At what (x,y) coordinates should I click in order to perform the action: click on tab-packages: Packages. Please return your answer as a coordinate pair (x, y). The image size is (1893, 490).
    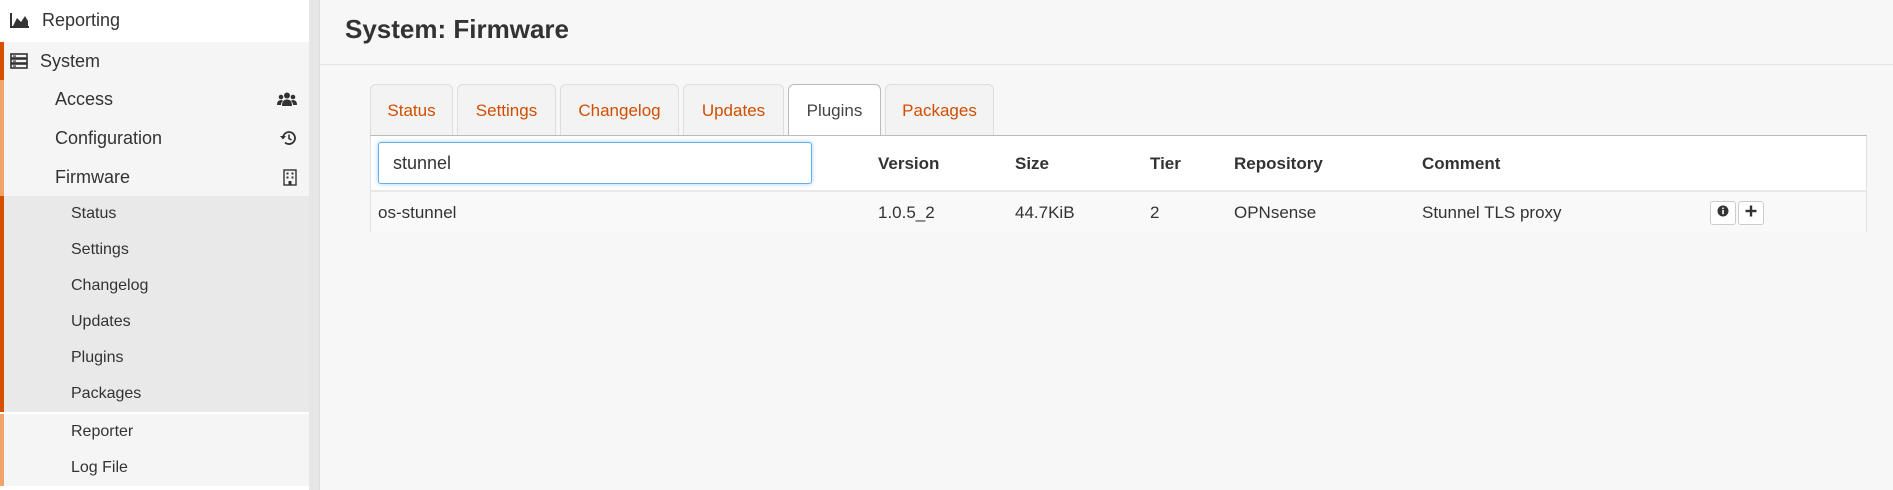
    Looking at the image, I should click on (939, 110).